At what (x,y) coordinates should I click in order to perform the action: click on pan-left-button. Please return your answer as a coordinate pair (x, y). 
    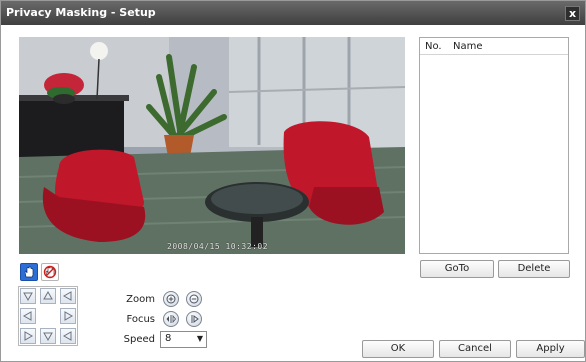
    Looking at the image, I should click on (28, 316).